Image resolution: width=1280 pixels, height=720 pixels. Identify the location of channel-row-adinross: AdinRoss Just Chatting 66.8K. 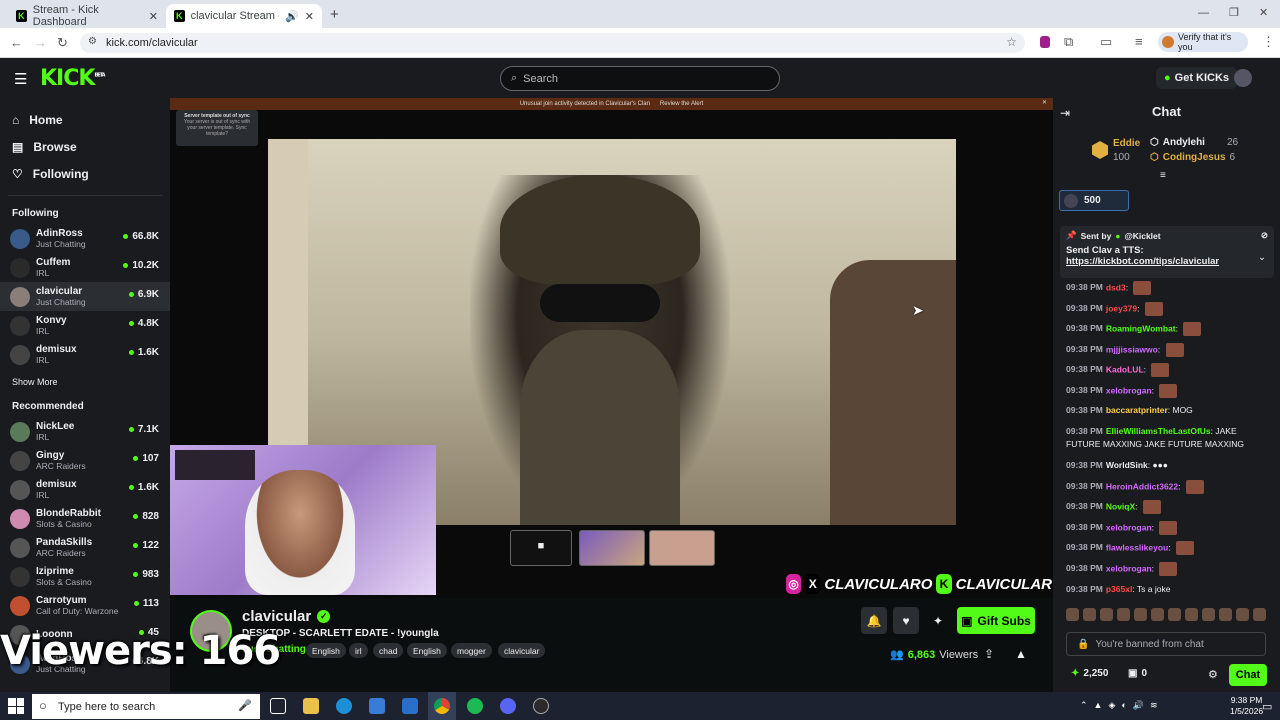
(85, 238).